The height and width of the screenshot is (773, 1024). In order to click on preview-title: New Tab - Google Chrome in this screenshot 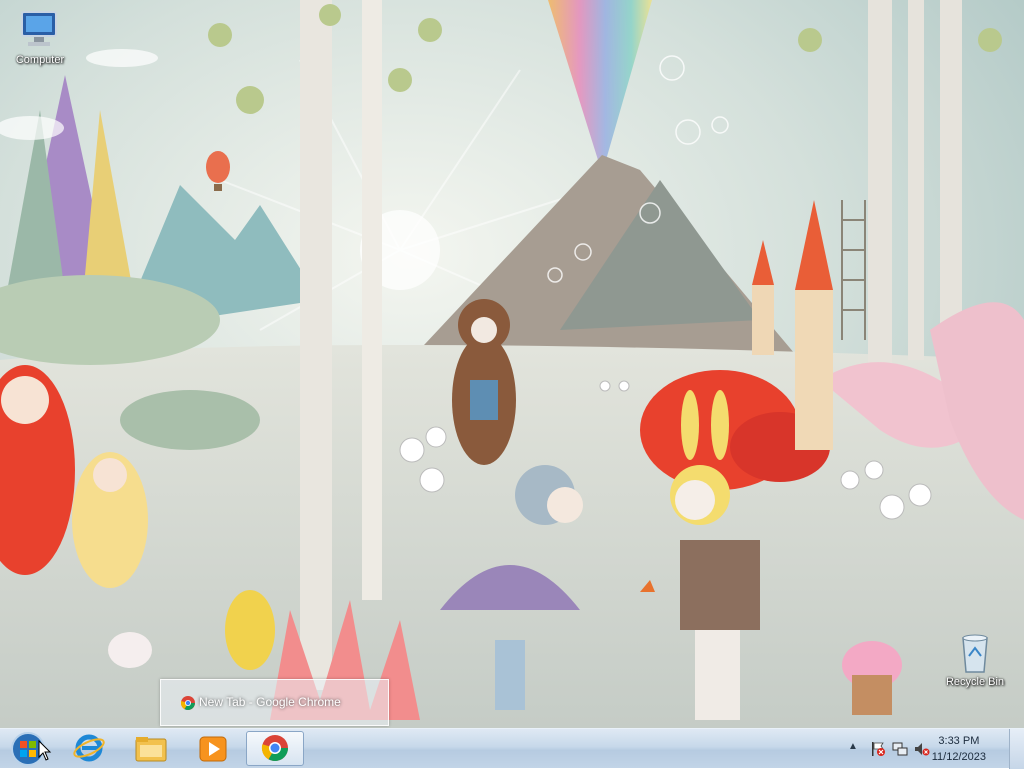, I will do `click(270, 702)`.